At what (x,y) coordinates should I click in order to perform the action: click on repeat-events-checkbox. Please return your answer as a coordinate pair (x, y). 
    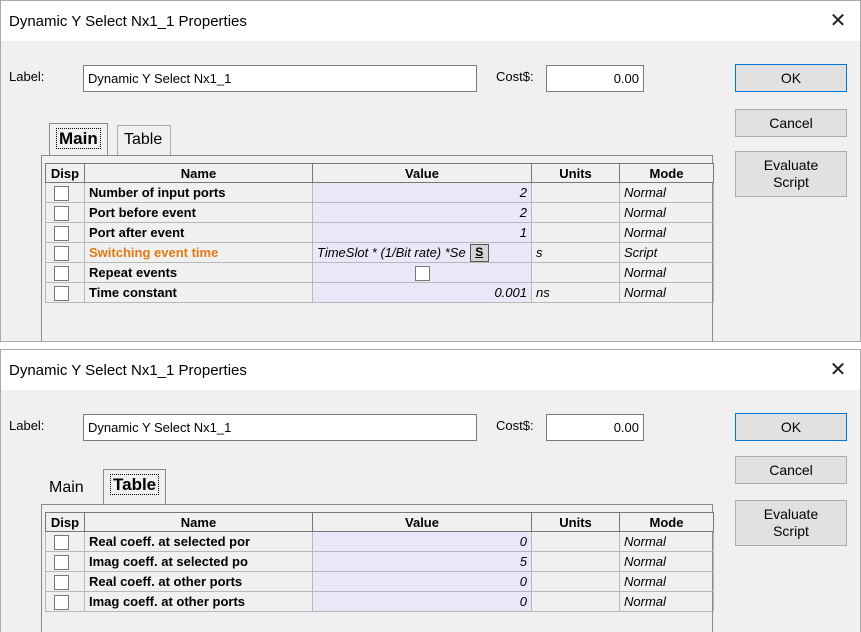
    Looking at the image, I should click on (422, 273).